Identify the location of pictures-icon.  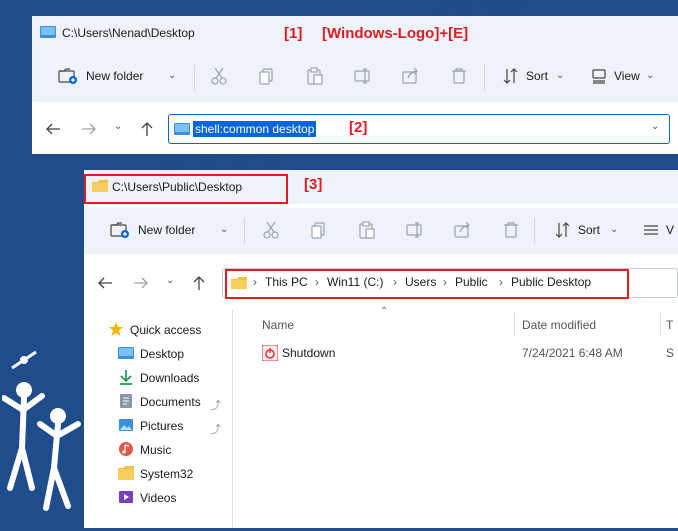
(126, 426).